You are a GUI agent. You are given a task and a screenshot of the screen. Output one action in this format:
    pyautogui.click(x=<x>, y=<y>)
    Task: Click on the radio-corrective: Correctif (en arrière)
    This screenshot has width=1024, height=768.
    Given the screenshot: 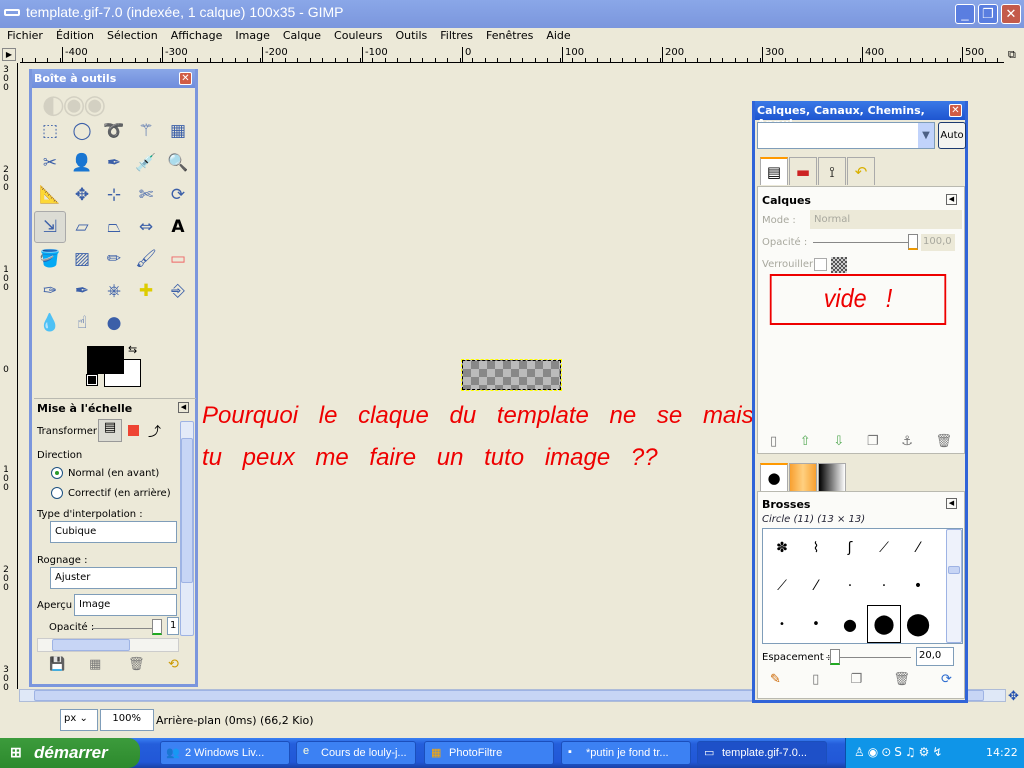 What is the action you would take?
    pyautogui.click(x=111, y=493)
    